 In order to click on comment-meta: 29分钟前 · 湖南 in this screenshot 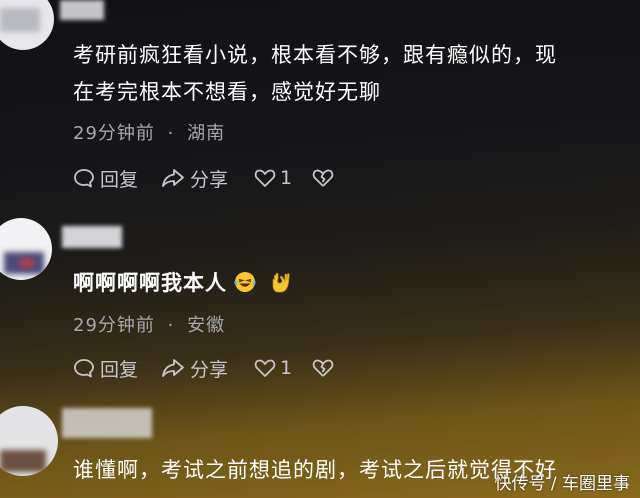, I will do `click(149, 132)`.